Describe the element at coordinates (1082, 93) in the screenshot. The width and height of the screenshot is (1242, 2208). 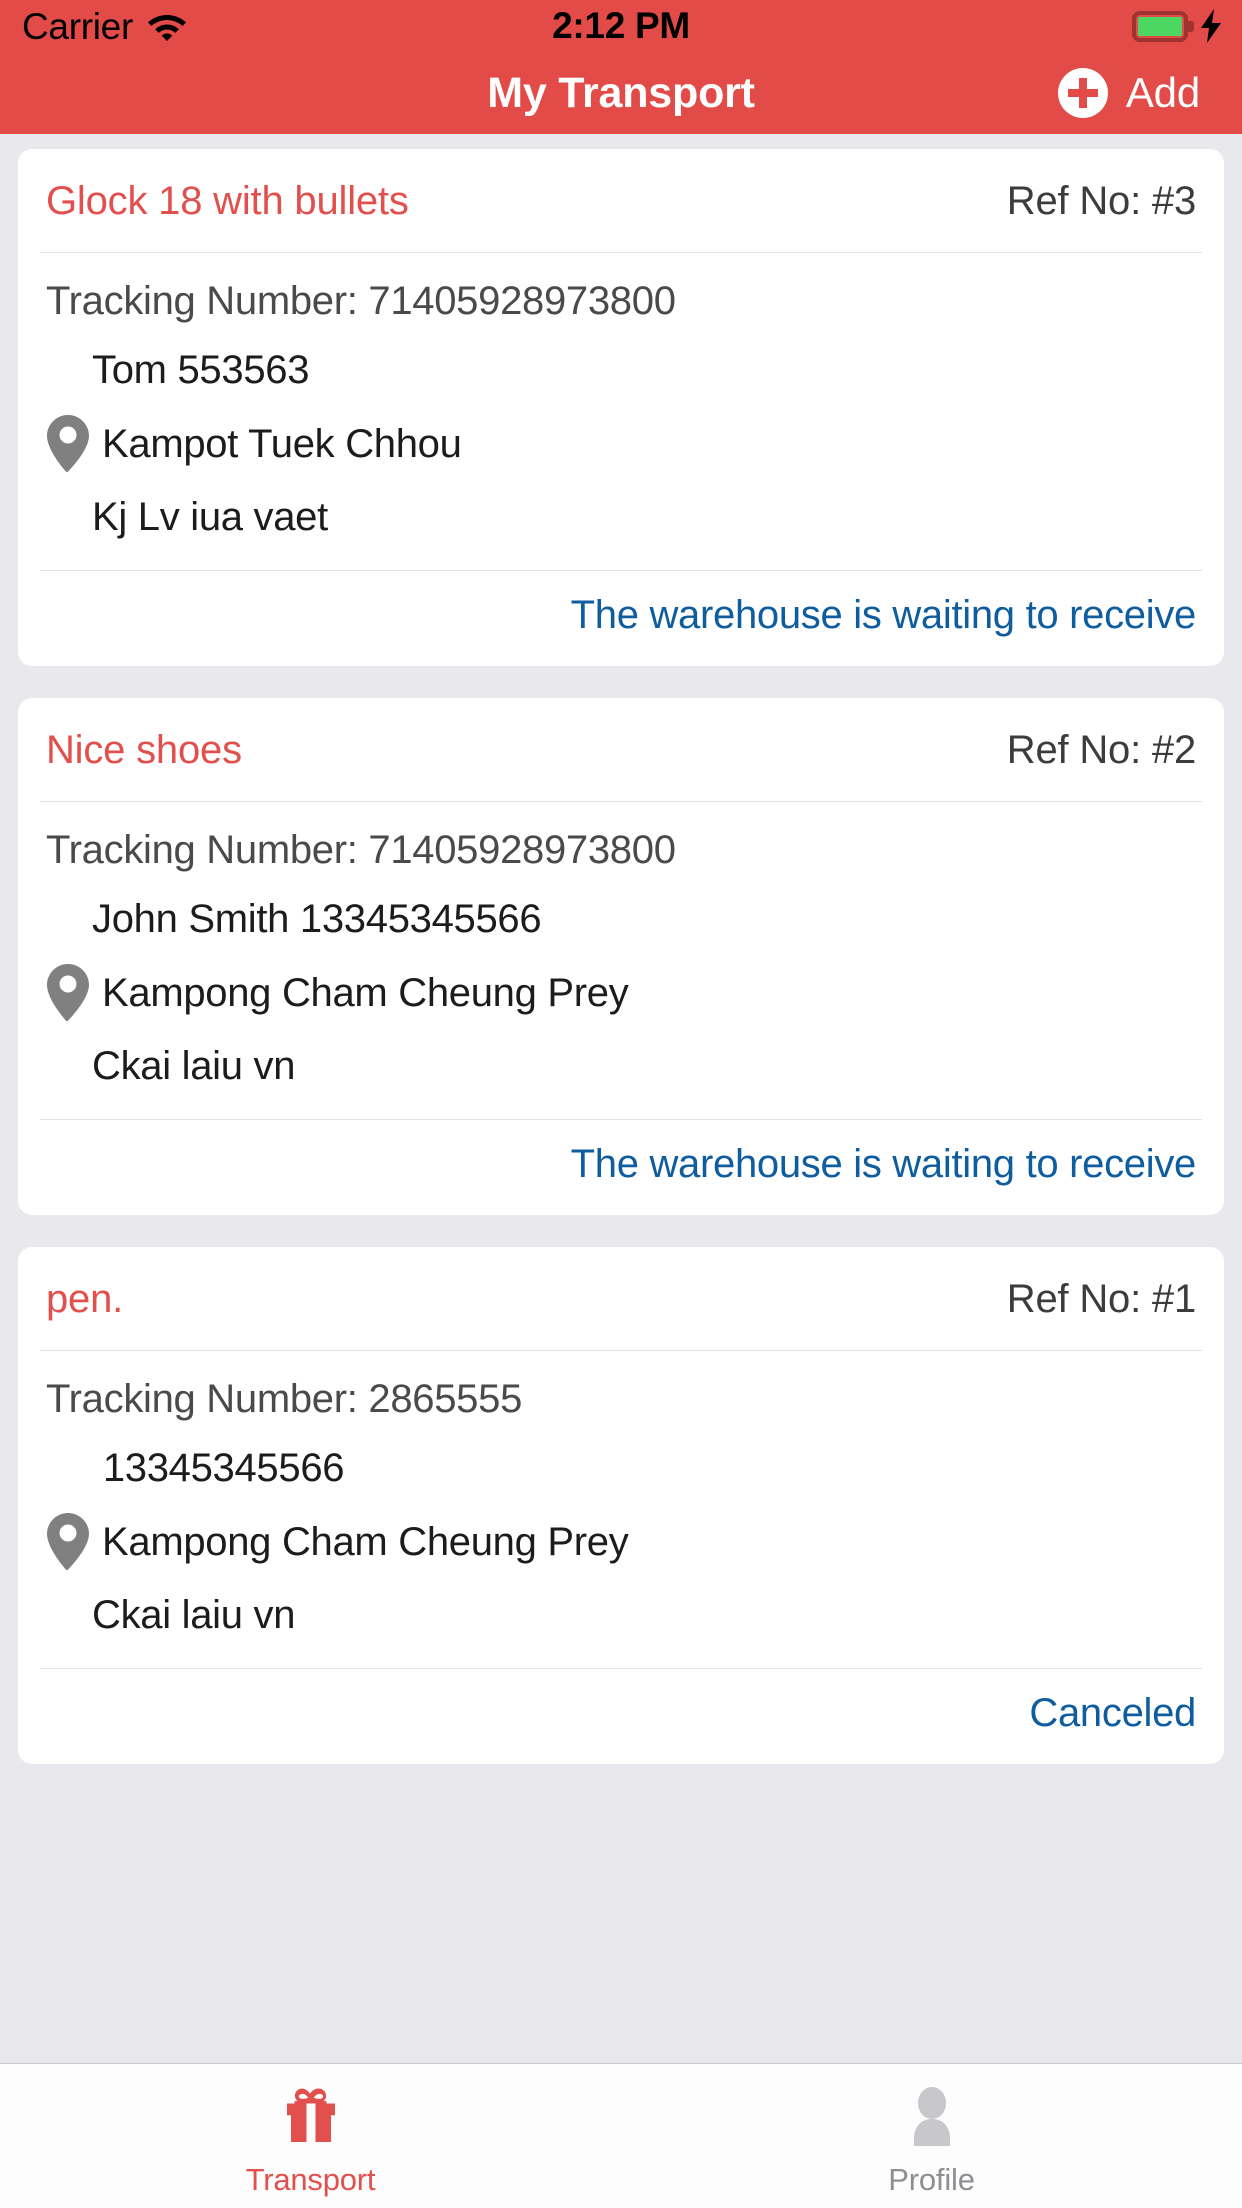
I see `plus-circle-icon` at that location.